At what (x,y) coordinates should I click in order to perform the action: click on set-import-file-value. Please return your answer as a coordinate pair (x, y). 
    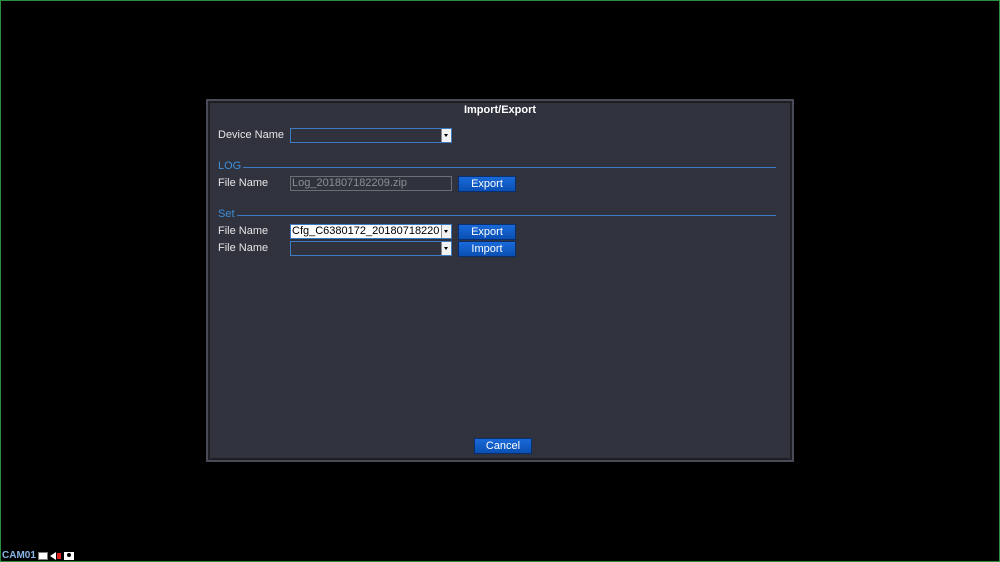
    Looking at the image, I should click on (366, 248).